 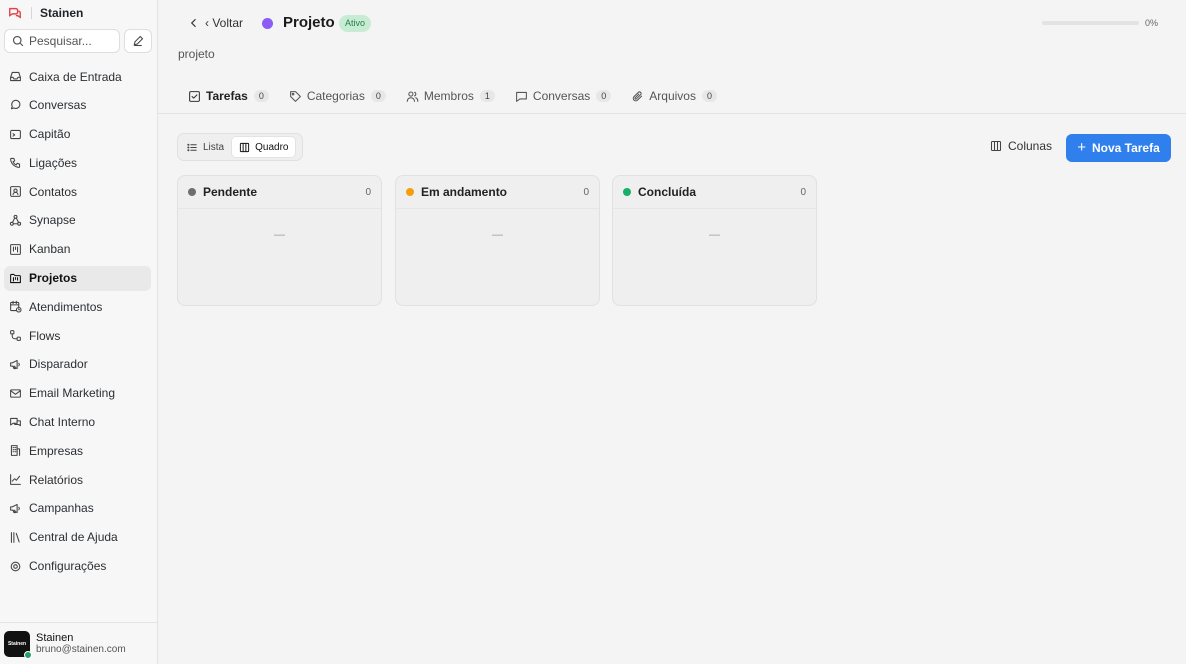 I want to click on brand: Stainen, so click(x=45, y=13).